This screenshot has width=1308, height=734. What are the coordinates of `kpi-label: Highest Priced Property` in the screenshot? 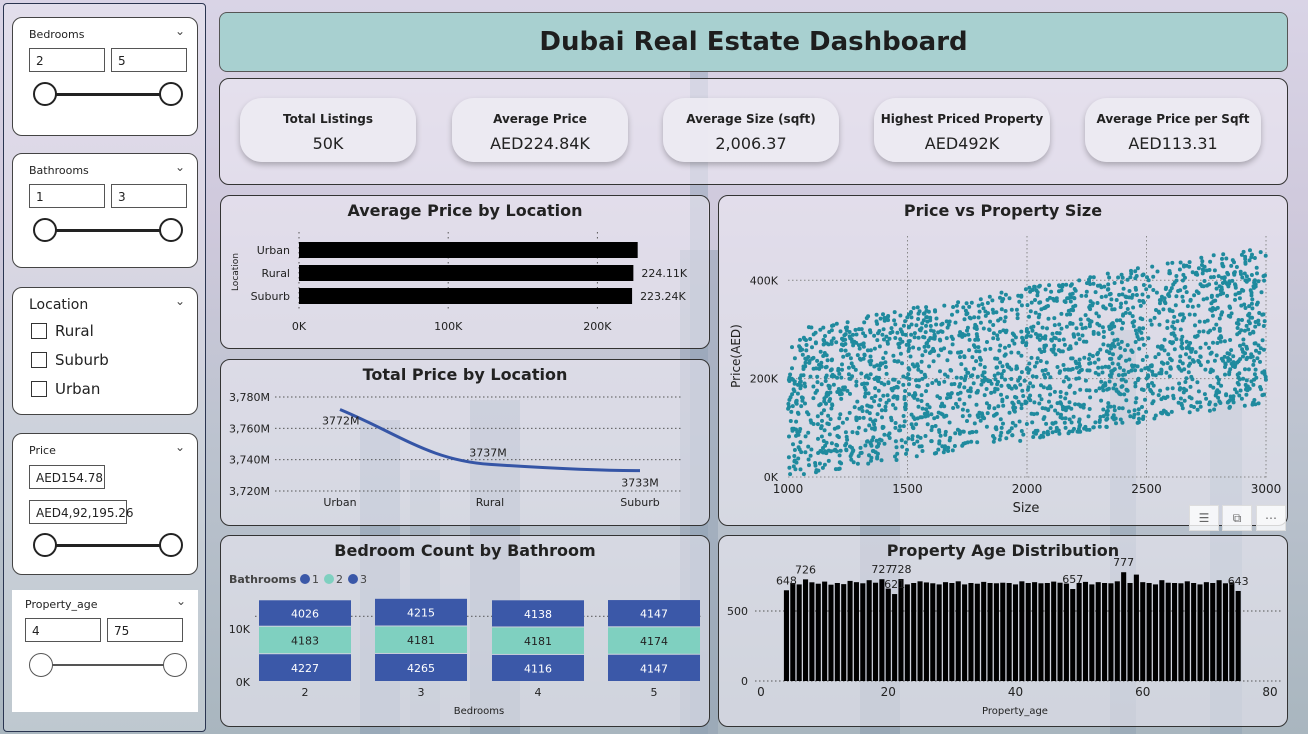 It's located at (962, 119).